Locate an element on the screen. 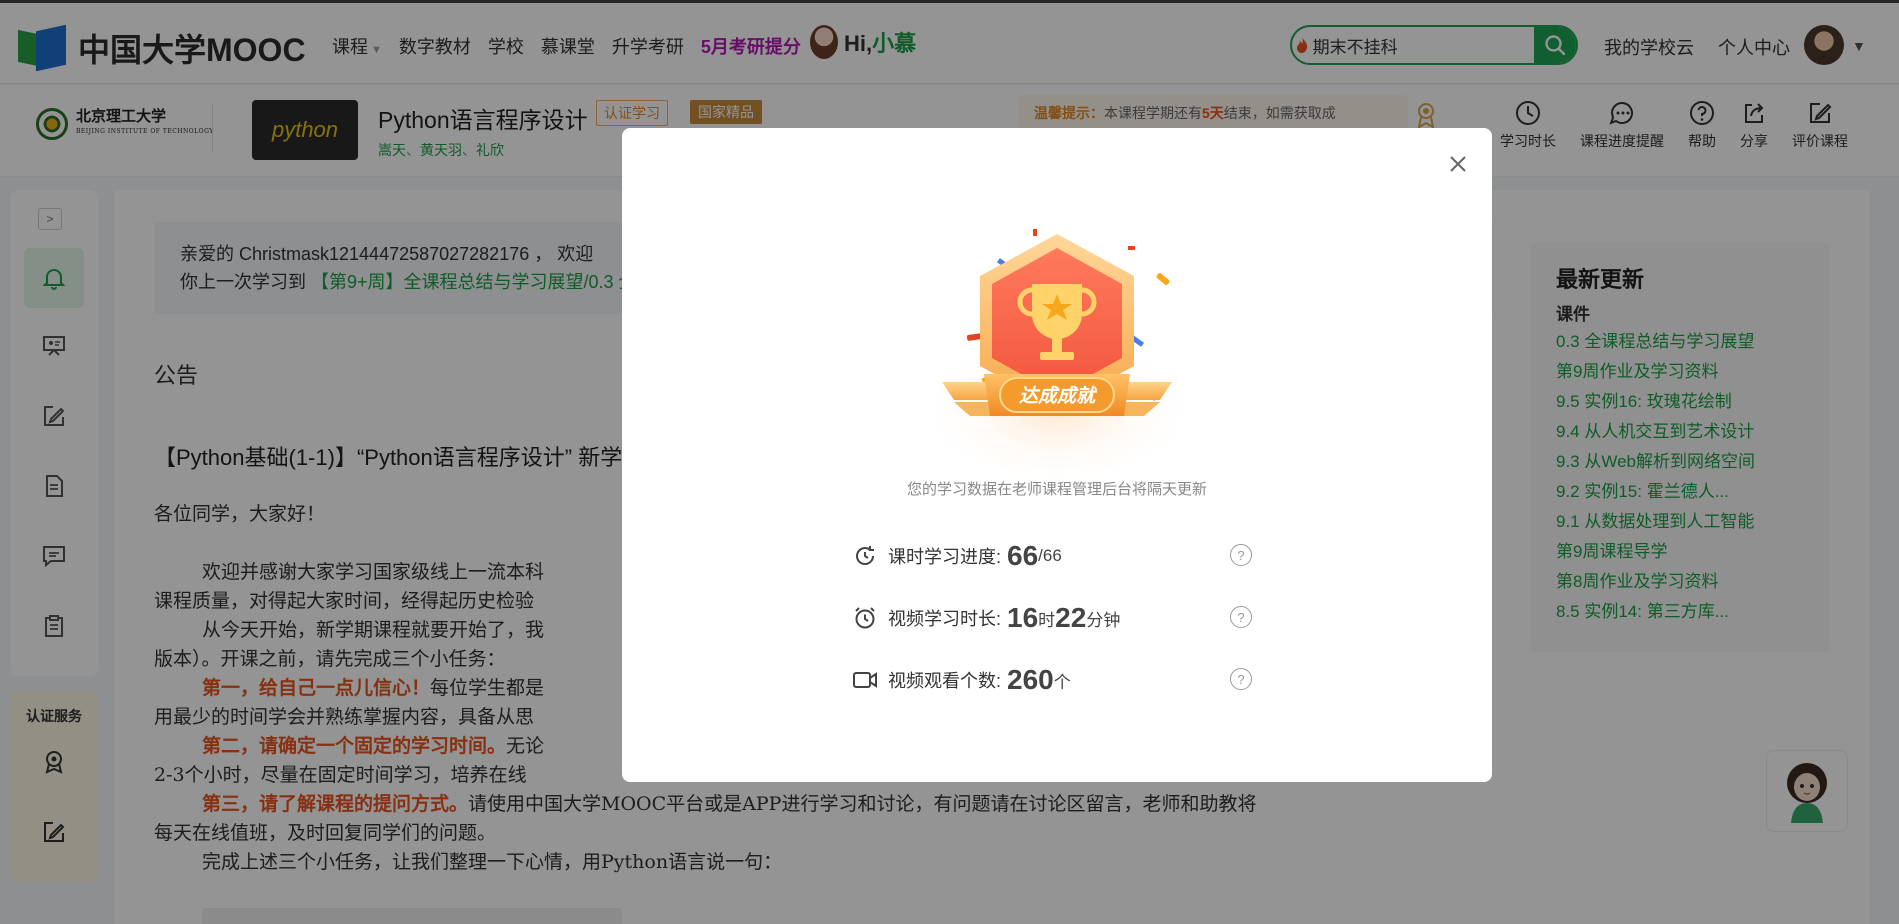 This screenshot has height=924, width=1899. stat-hours: 16 is located at coordinates (1023, 617).